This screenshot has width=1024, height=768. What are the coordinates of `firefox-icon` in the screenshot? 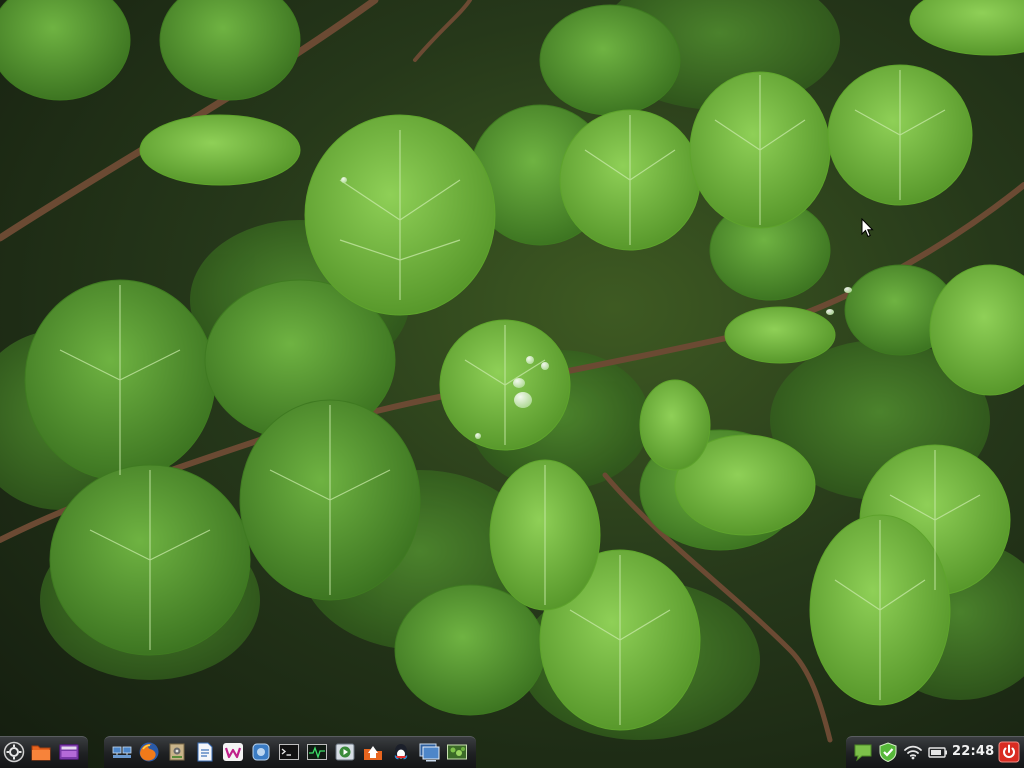 It's located at (149, 752).